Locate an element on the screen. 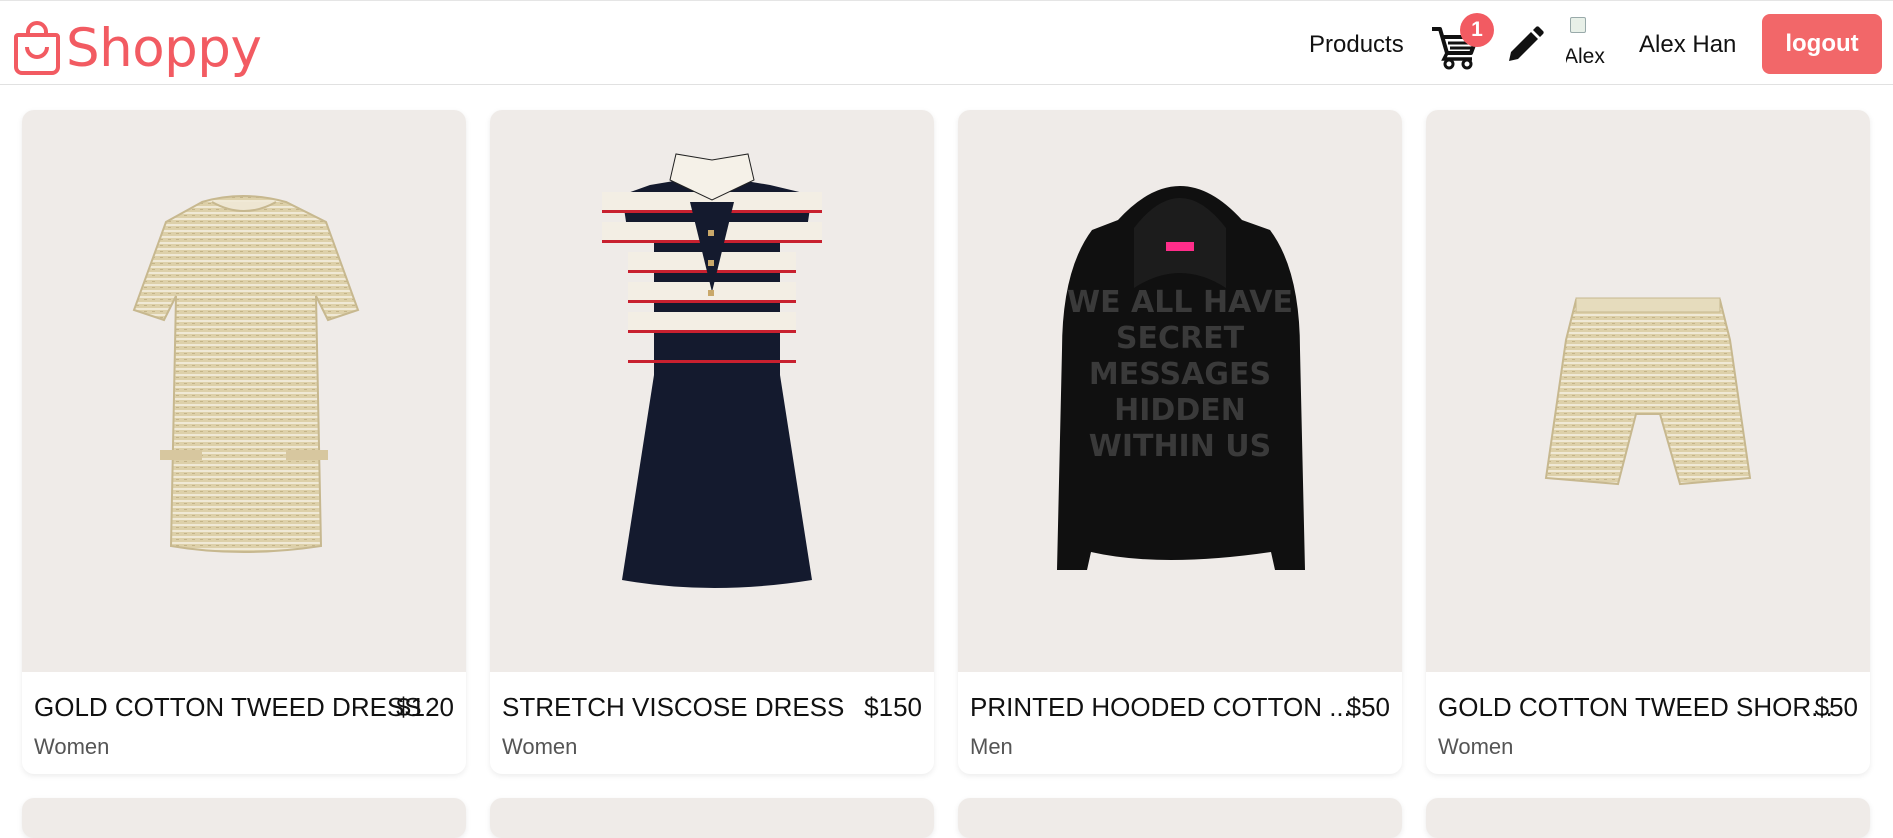 The image size is (1893, 838). shopping-bag-icon is located at coordinates (37, 48).